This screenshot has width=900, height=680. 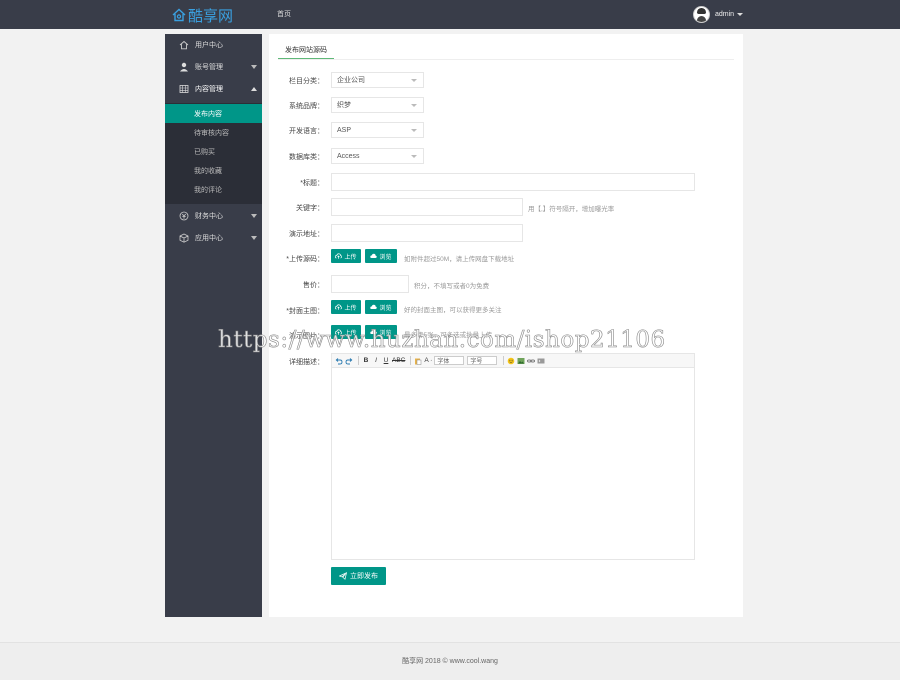 What do you see at coordinates (453, 310) in the screenshot?
I see `cover-hint: 好的封面主图，可以获得更多关注` at bounding box center [453, 310].